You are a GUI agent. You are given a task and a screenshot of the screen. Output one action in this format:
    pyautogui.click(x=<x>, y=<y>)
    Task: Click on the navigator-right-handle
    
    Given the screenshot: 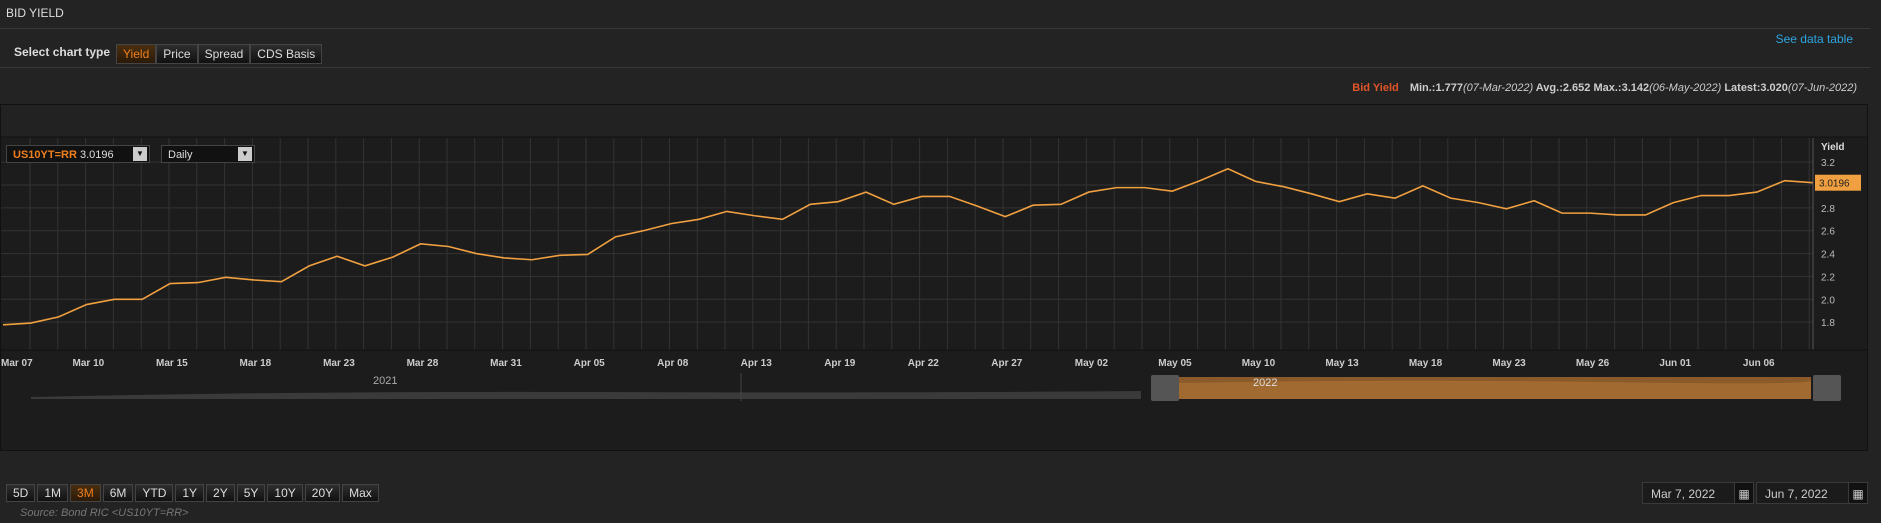 What is the action you would take?
    pyautogui.click(x=1827, y=388)
    